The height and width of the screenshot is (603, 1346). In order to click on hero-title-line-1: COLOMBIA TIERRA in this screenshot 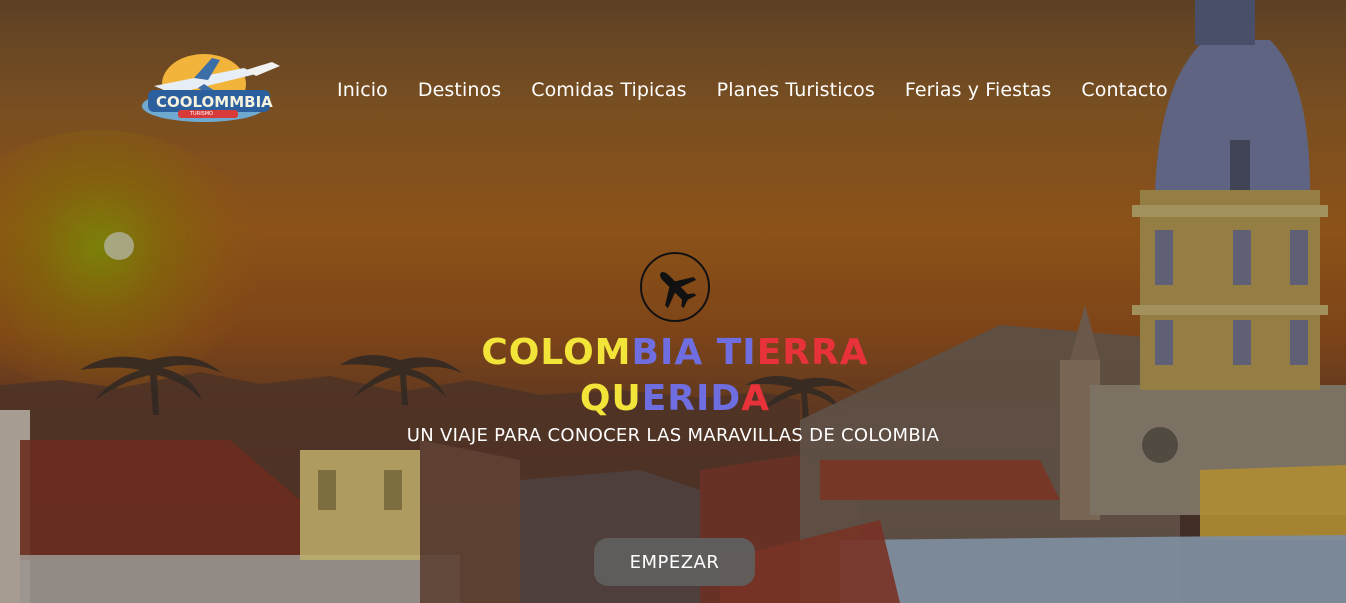, I will do `click(675, 353)`.